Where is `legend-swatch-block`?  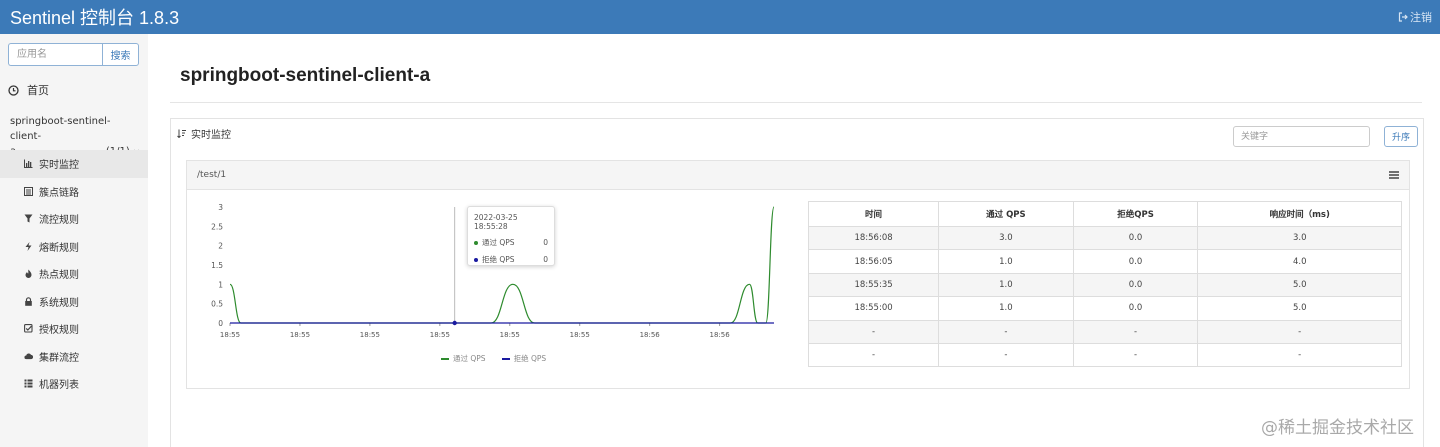
legend-swatch-block is located at coordinates (505, 358).